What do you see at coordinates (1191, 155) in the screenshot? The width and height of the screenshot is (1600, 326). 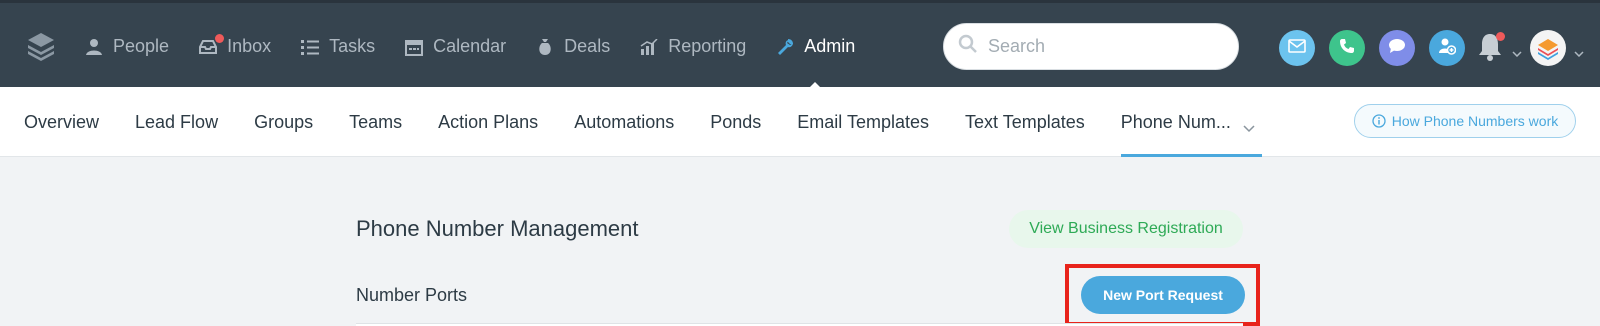 I see `active-tab-underline` at bounding box center [1191, 155].